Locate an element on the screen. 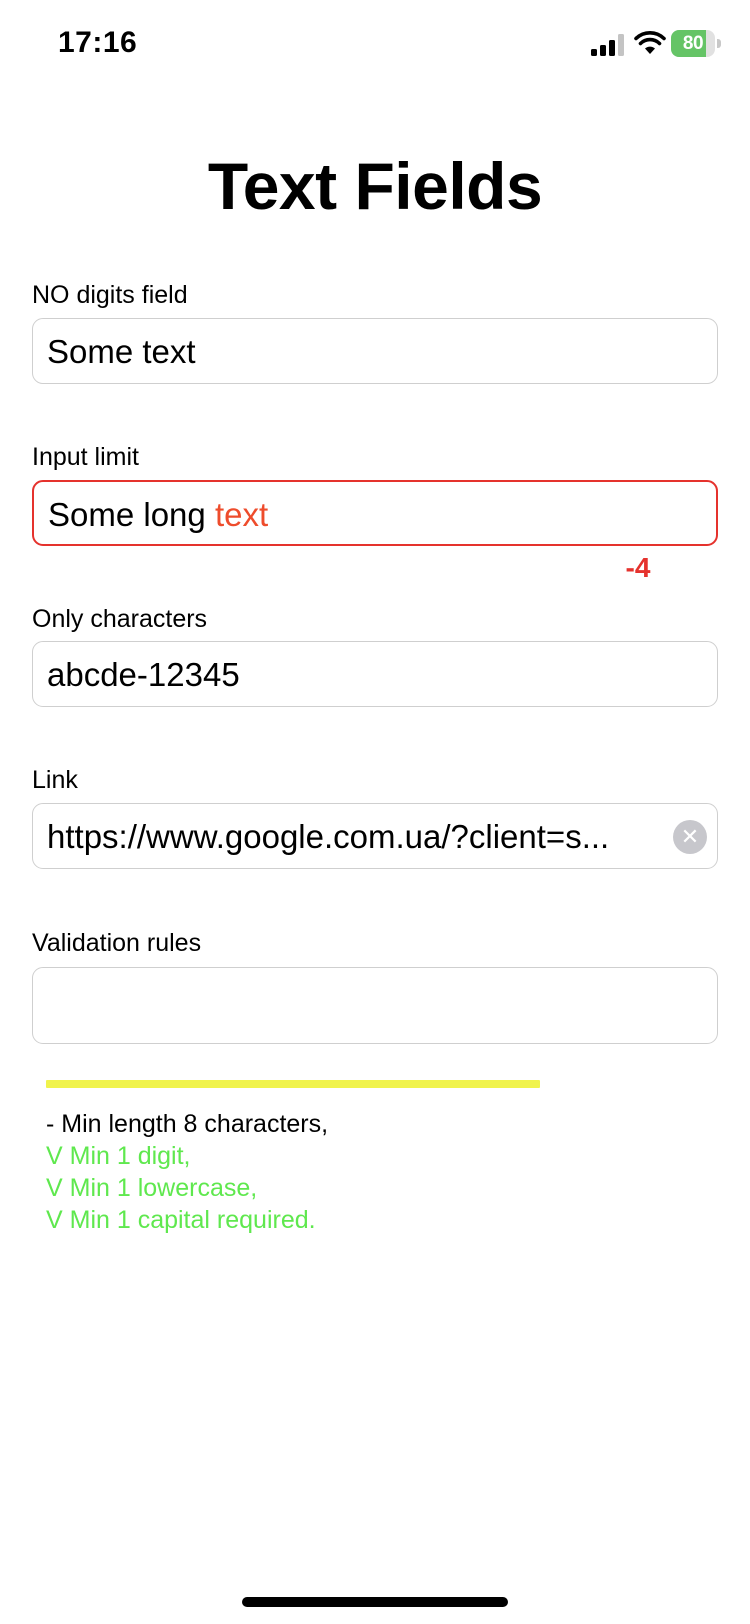 This screenshot has width=750, height=1624. link-field-label: Link is located at coordinates (55, 780).